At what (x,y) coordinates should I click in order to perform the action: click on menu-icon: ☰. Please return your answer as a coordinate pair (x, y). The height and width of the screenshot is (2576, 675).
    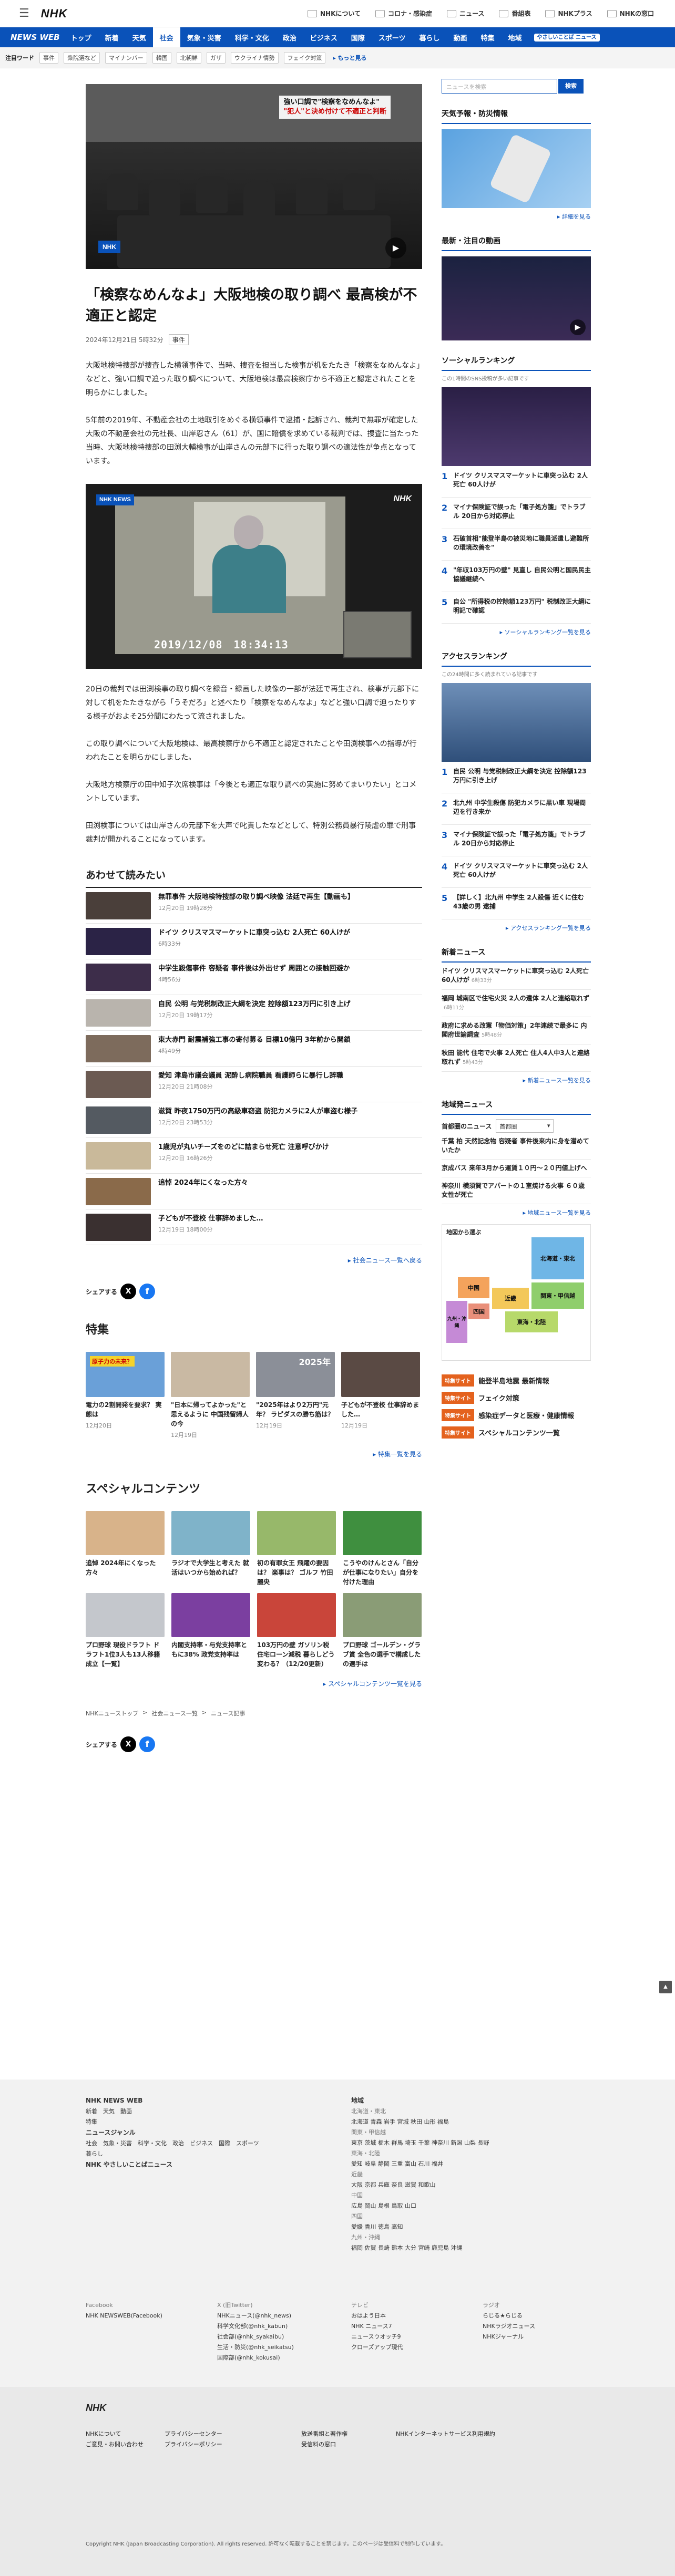
    Looking at the image, I should click on (24, 13).